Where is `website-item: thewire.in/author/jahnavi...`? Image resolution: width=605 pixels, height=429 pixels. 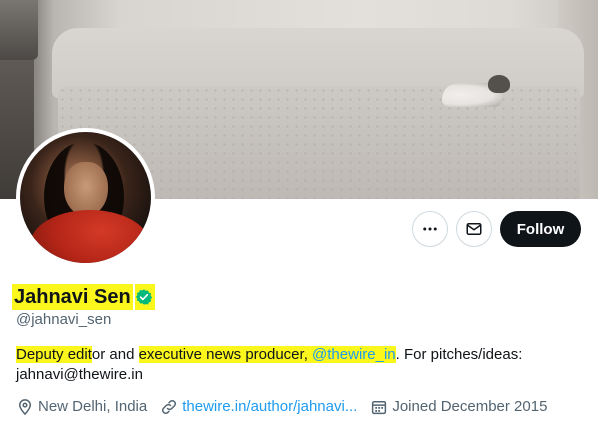 website-item: thewire.in/author/jahnavi... is located at coordinates (258, 407).